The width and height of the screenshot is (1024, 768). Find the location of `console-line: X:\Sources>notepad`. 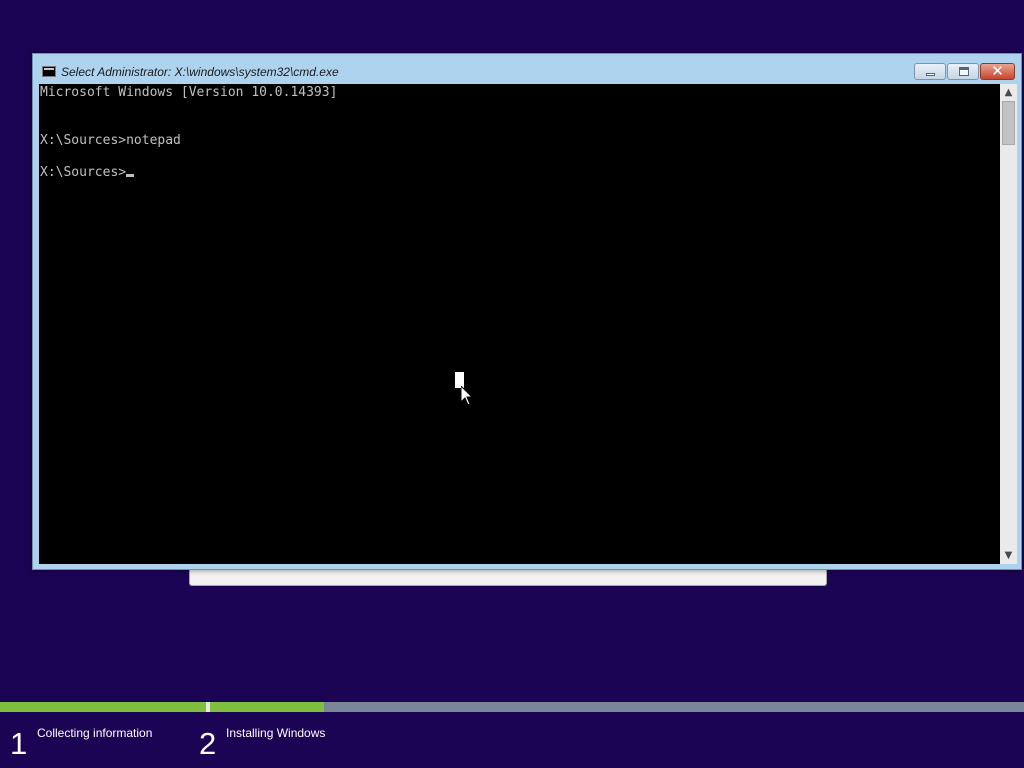

console-line: X:\Sources>notepad is located at coordinates (110, 140).